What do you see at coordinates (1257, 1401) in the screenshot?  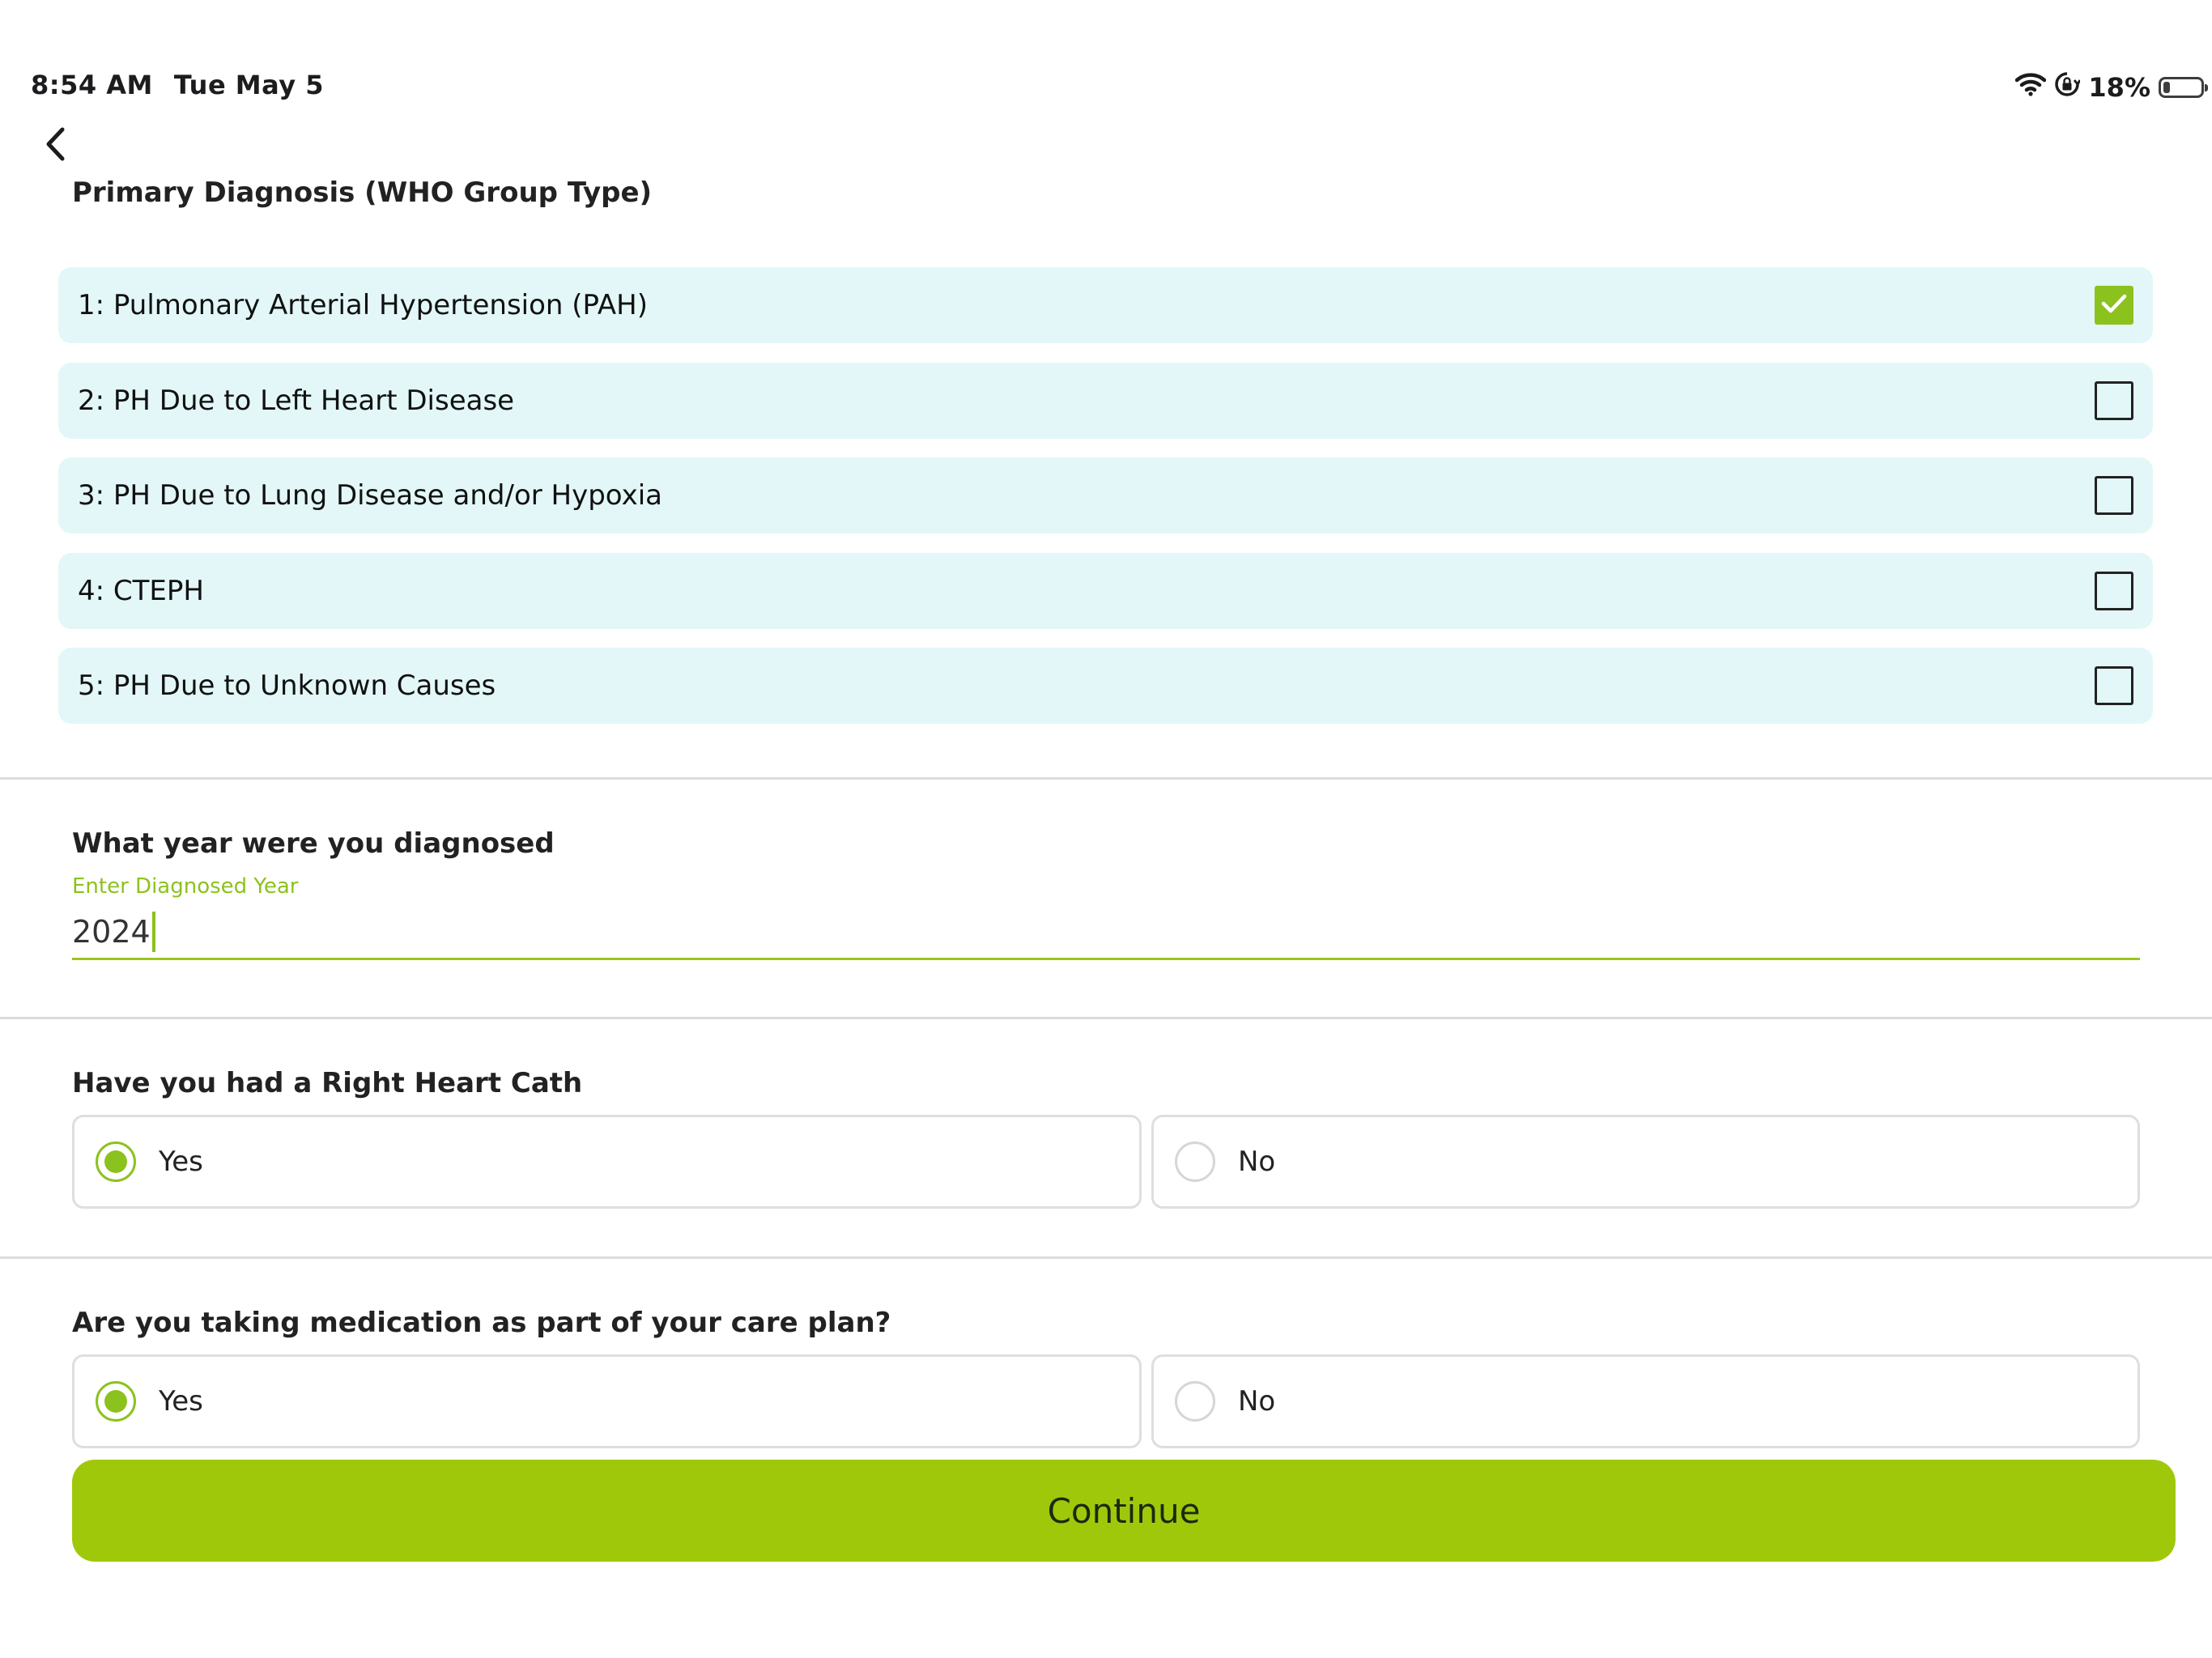 I see `medication-no-label: No` at bounding box center [1257, 1401].